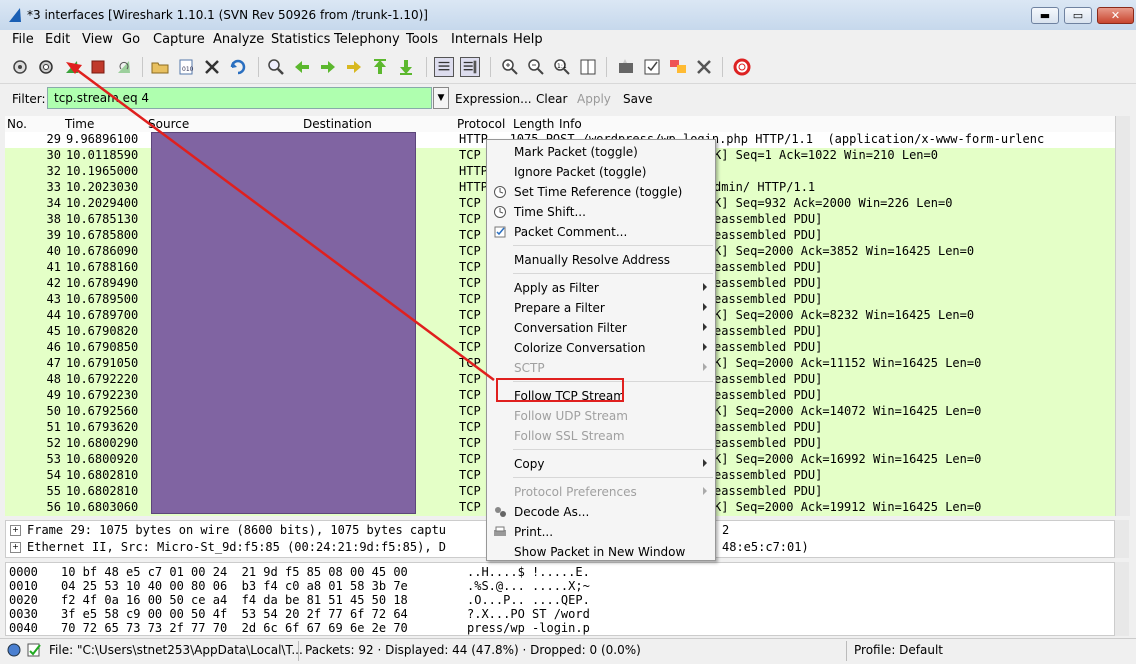 This screenshot has height=664, width=1136. What do you see at coordinates (238, 39) in the screenshot?
I see `menu-analyze: Analyze` at bounding box center [238, 39].